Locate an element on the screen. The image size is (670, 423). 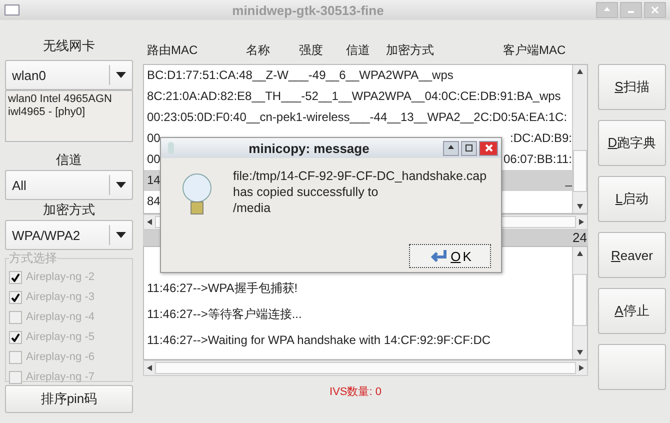
methods-label: 方式选择 is located at coordinates (33, 258).